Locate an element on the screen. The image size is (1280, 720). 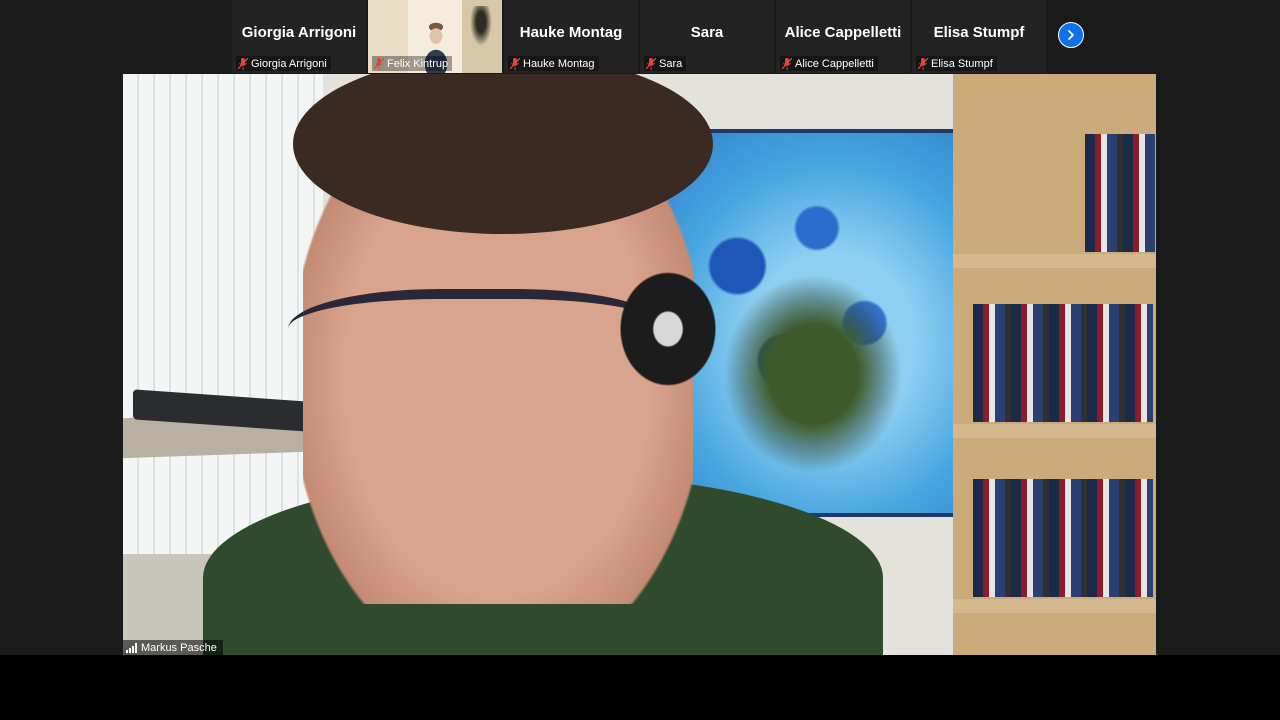
participant-label-text: Elisa Stumpf is located at coordinates (962, 63).